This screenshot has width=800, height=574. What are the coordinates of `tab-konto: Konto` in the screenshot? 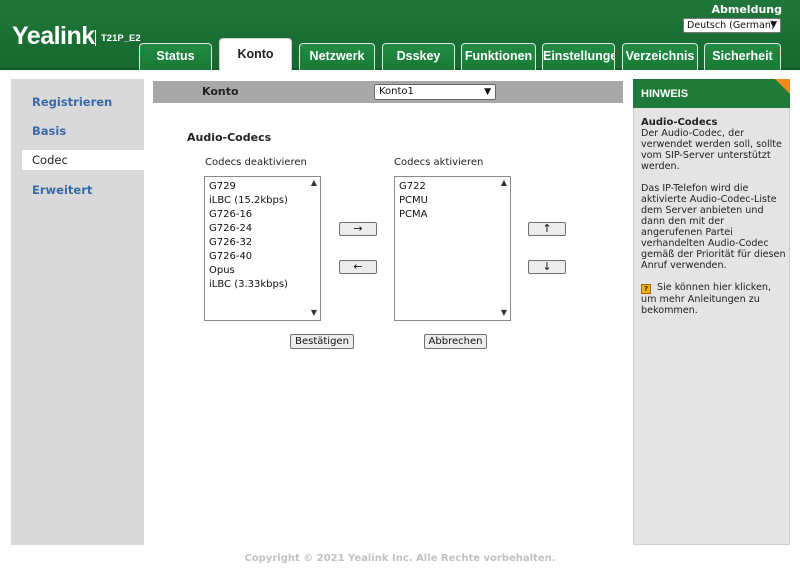 It's located at (255, 54).